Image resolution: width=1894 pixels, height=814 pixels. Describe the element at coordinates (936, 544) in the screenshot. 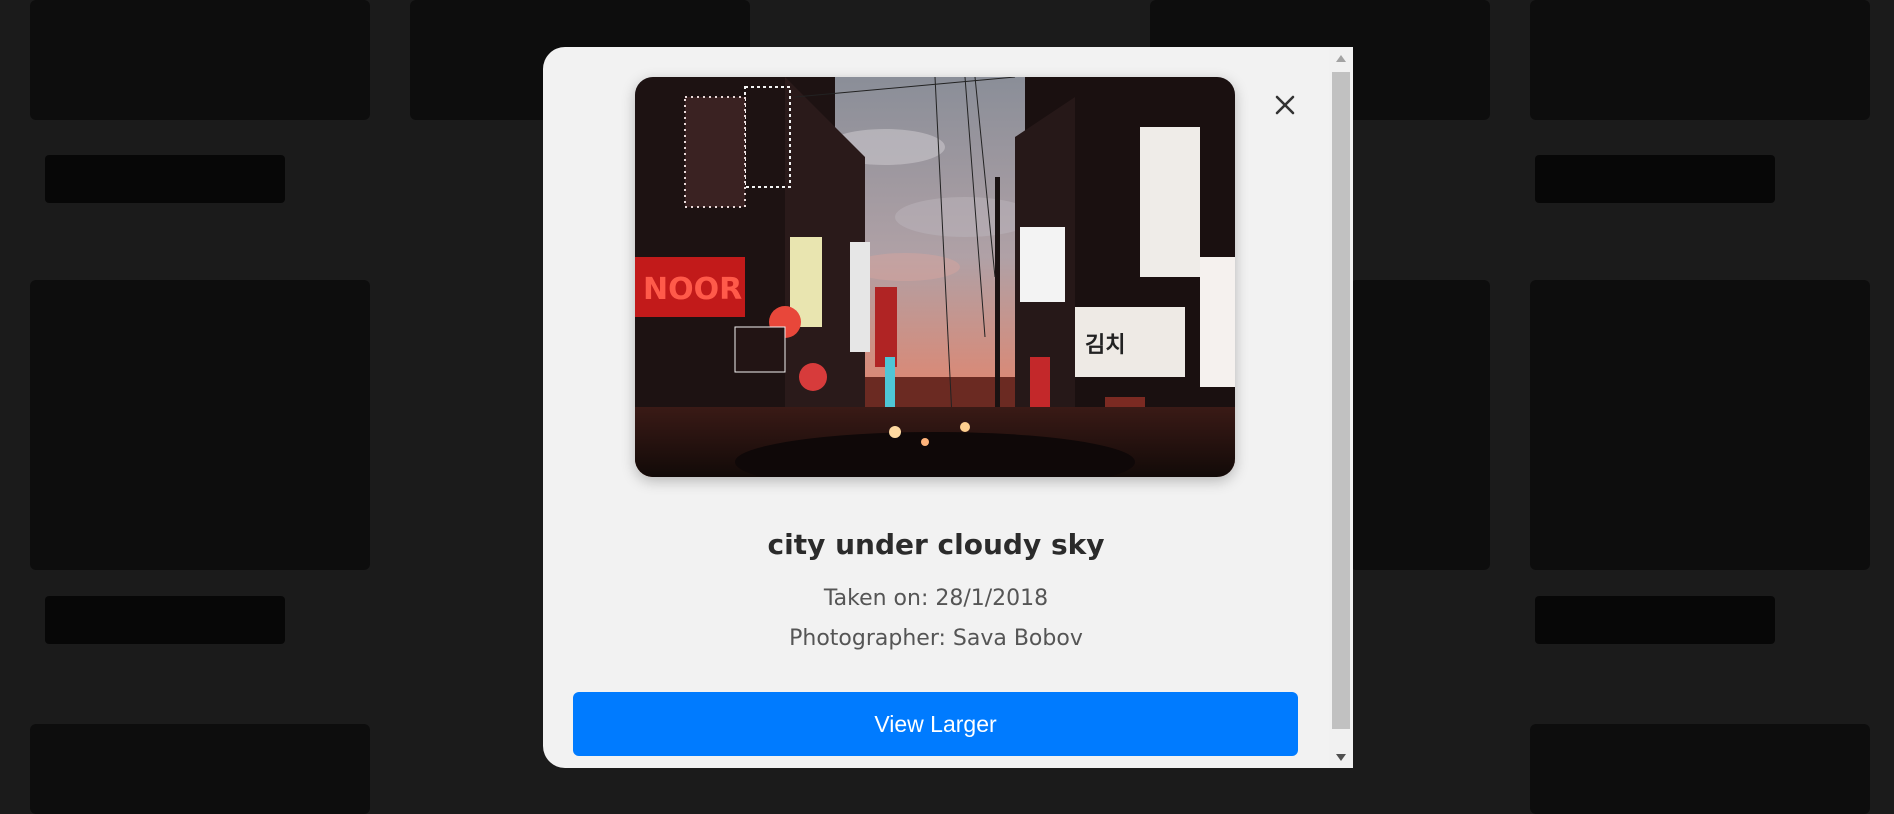

I see `photo-title: city under cloudy sky` at that location.